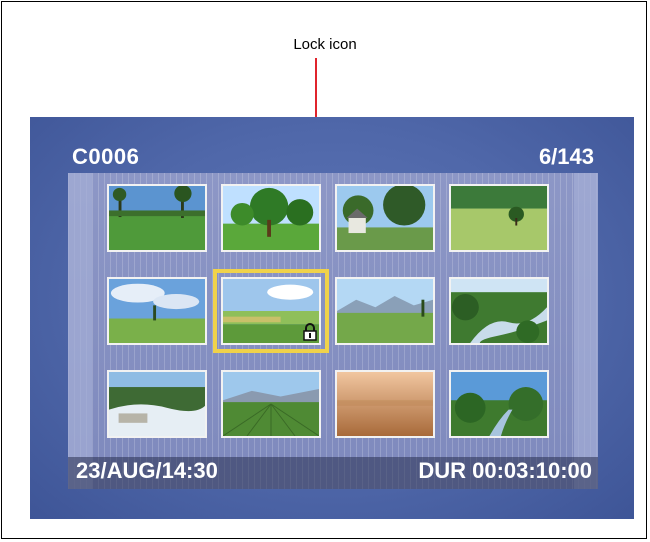  I want to click on clip-name: C0006, so click(106, 156).